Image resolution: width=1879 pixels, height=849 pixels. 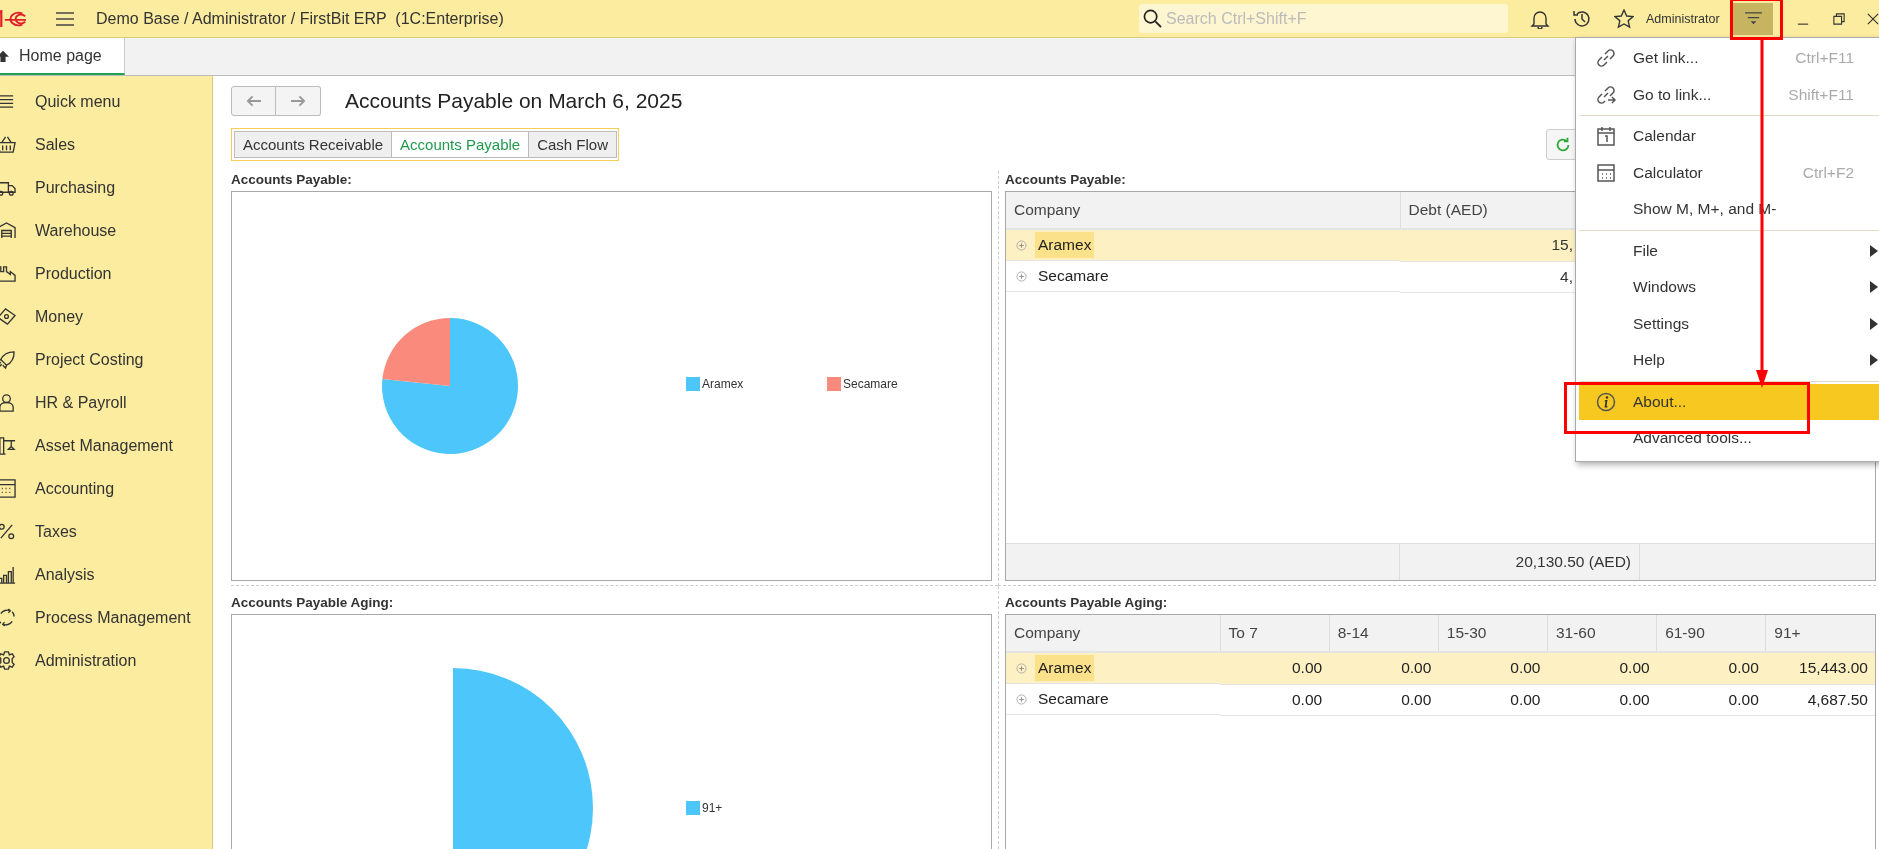 I want to click on table-cell: 15,, so click(x=1562, y=245).